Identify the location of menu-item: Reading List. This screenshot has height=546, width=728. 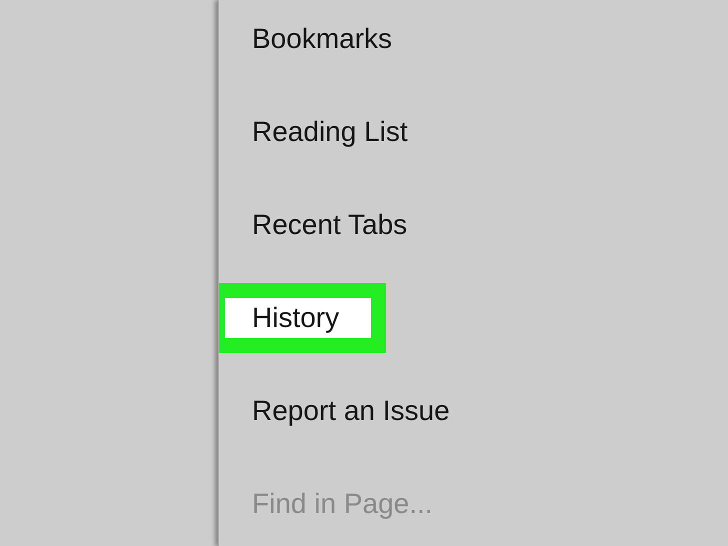
(330, 132).